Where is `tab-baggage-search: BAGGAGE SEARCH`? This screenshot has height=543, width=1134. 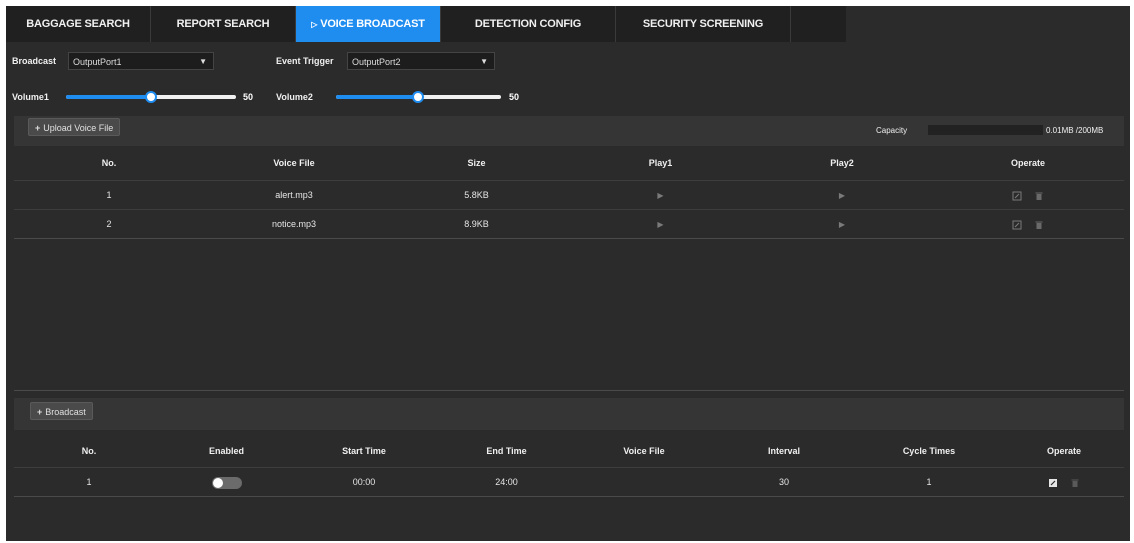 tab-baggage-search: BAGGAGE SEARCH is located at coordinates (78, 24).